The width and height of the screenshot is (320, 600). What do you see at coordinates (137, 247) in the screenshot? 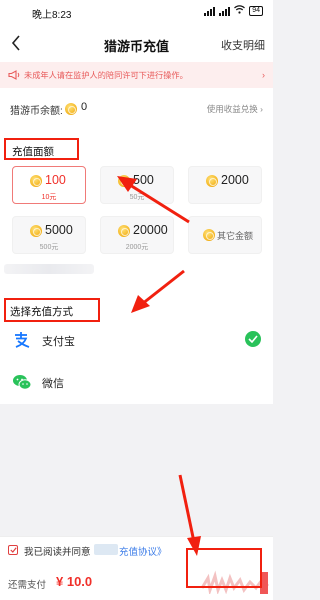
I see `amount-price: 2000元` at bounding box center [137, 247].